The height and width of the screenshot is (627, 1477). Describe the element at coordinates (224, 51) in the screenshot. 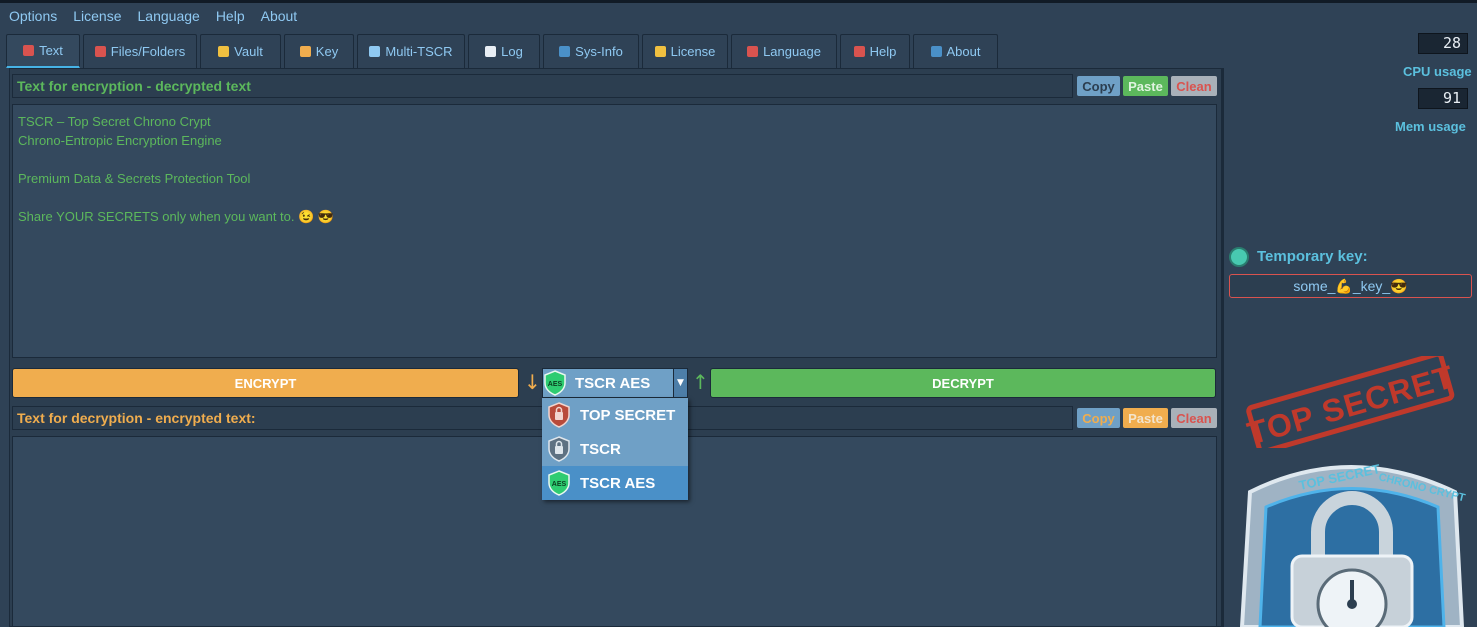

I see `padlock-icon` at that location.